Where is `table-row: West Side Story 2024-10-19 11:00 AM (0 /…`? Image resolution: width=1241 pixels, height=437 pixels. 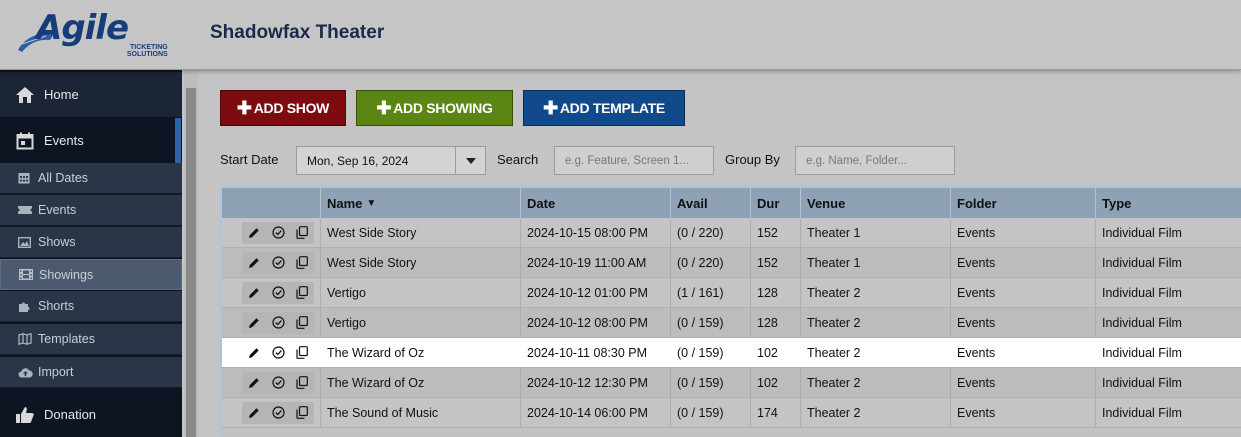 table-row: West Side Story 2024-10-19 11:00 AM (0 /… is located at coordinates (731, 263).